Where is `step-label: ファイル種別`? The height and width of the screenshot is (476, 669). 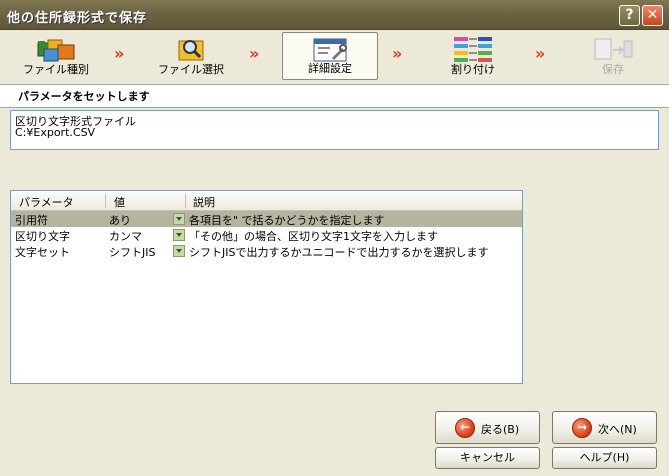
step-label: ファイル種別 is located at coordinates (56, 69).